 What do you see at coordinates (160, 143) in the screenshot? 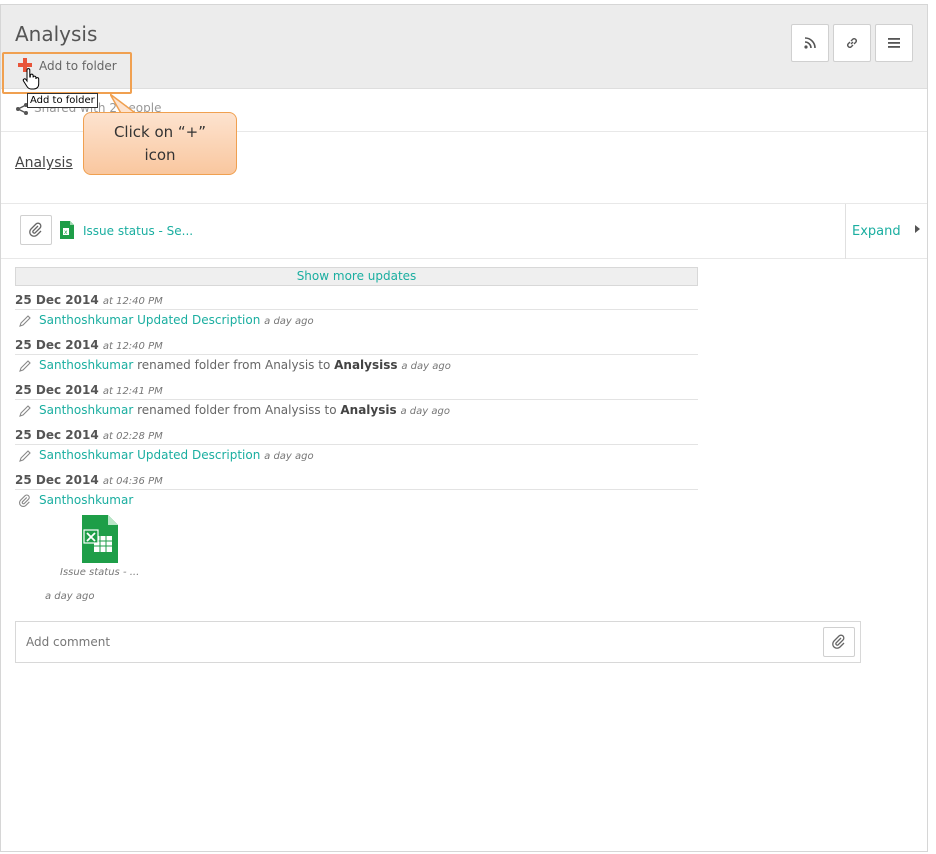
I see `callout: Click on “+” icon` at bounding box center [160, 143].